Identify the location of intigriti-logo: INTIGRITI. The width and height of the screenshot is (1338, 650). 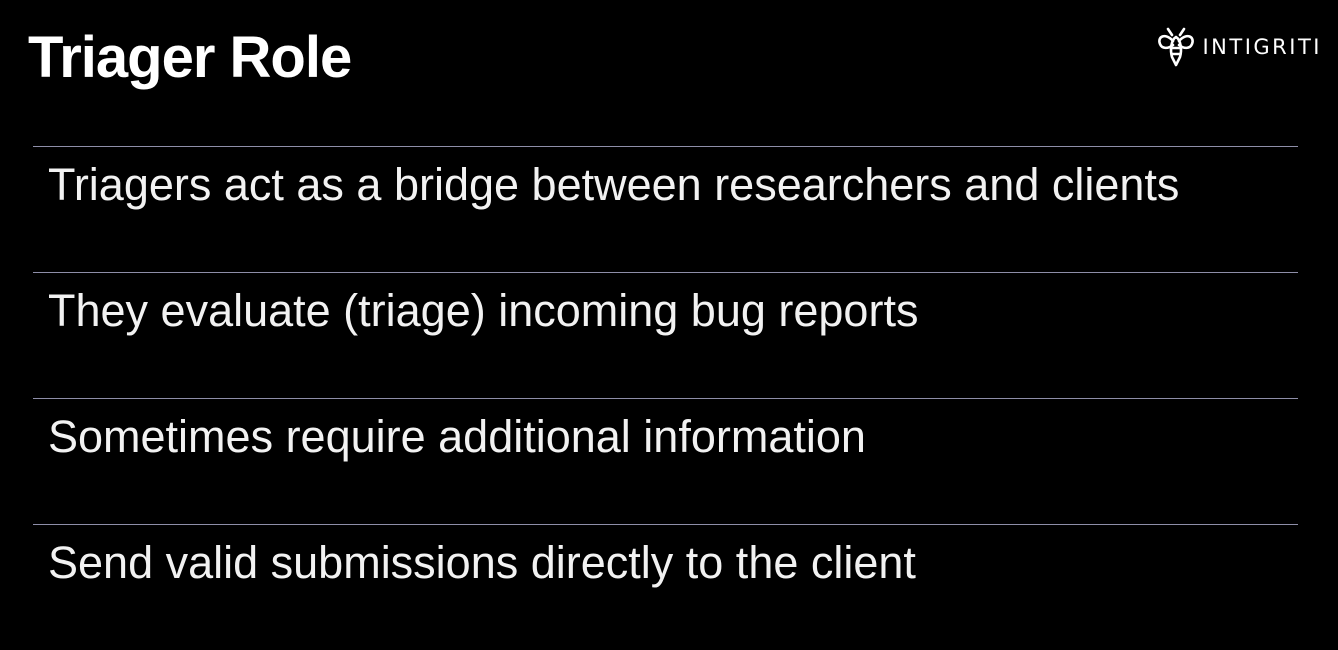
(1239, 47).